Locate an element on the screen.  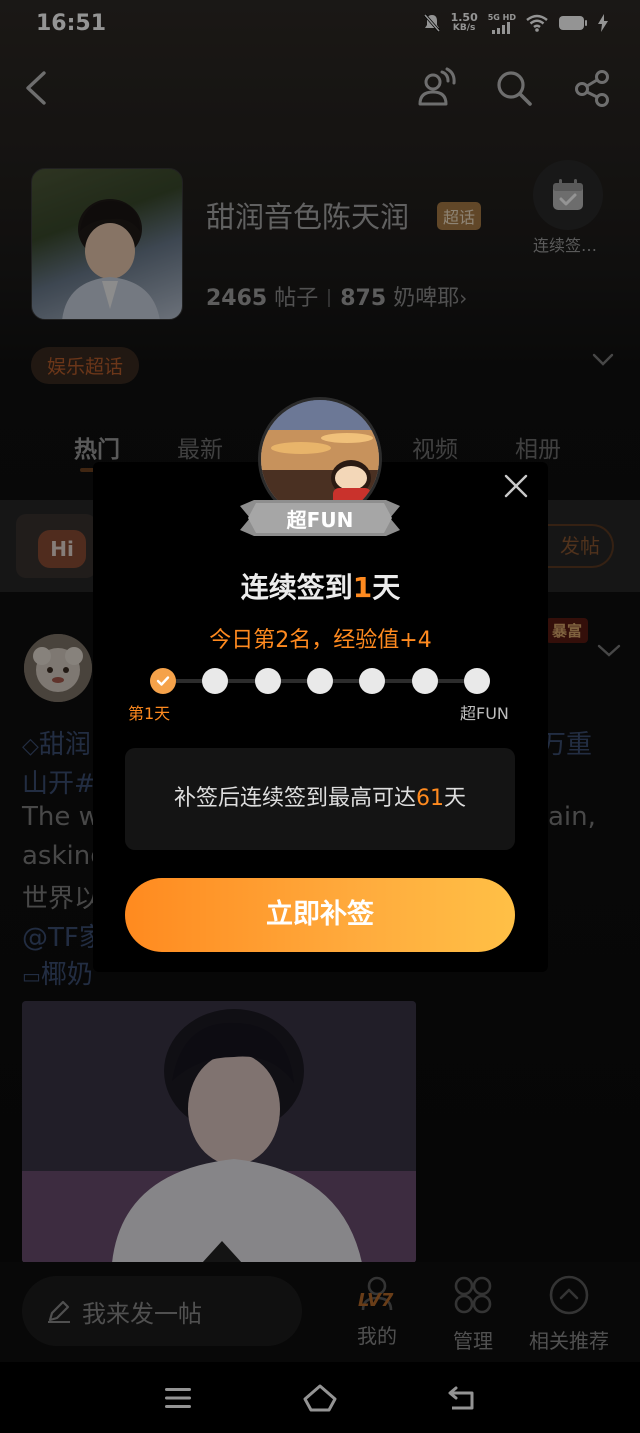
topic-badge: 超话 is located at coordinates (459, 216).